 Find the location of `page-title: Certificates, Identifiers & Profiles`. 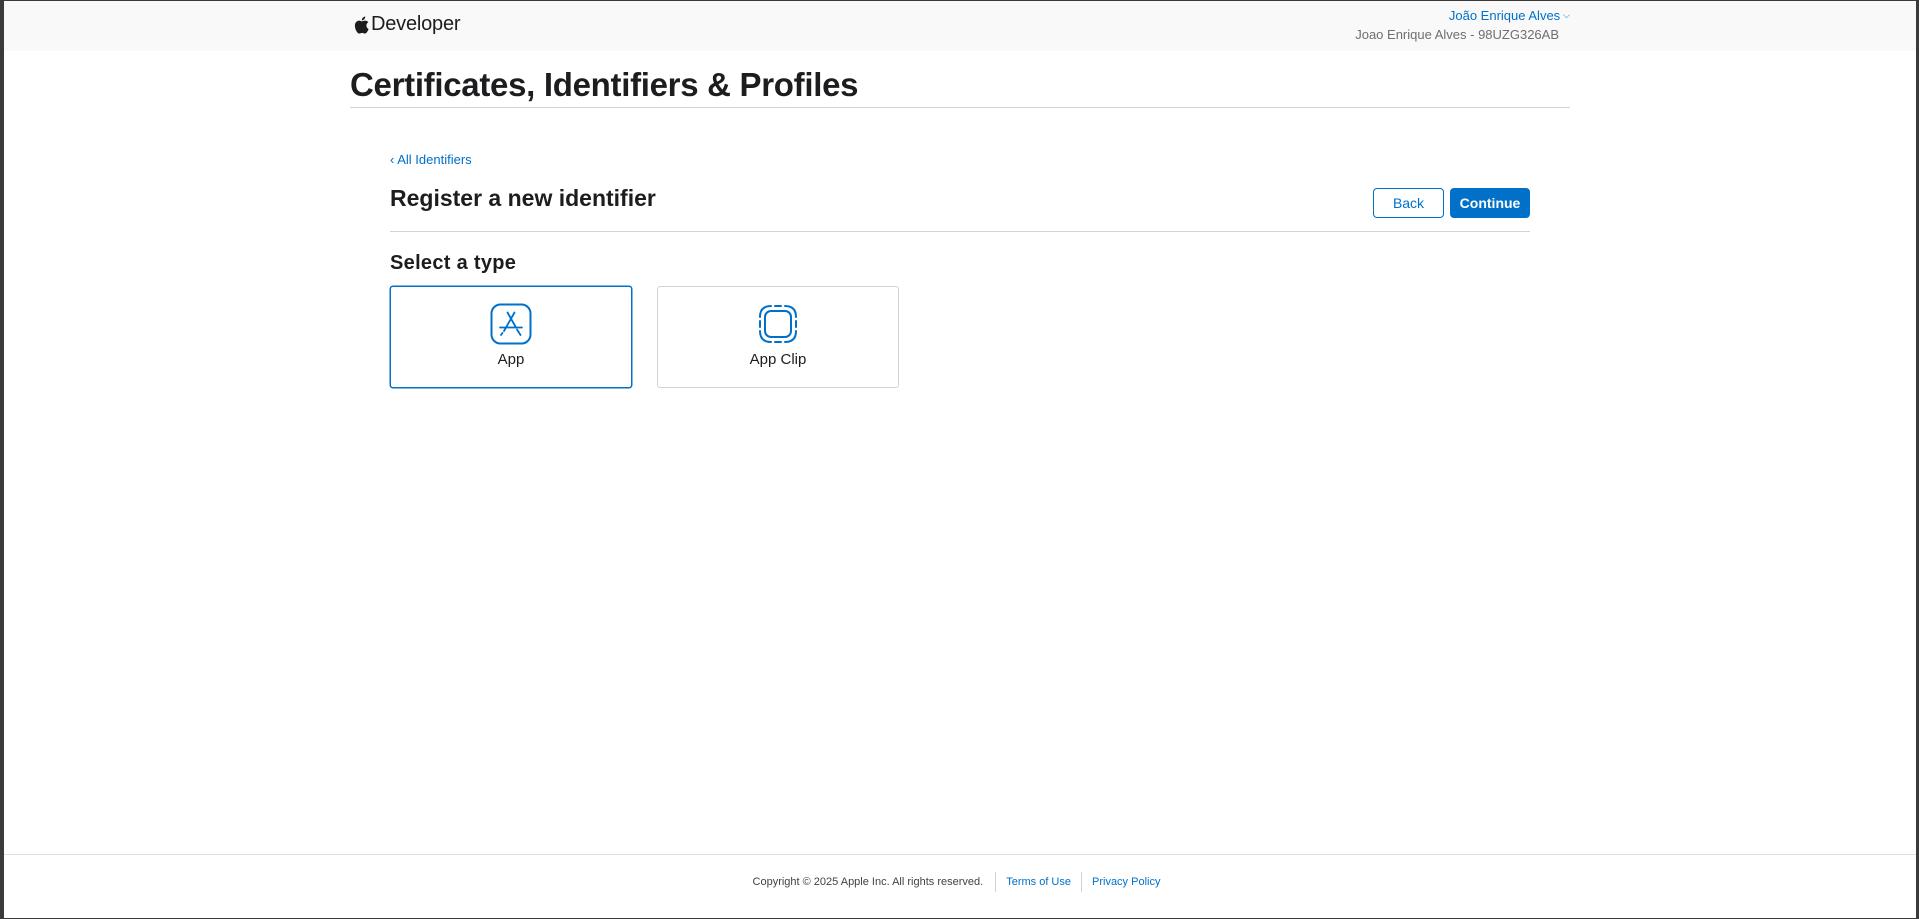

page-title: Certificates, Identifiers & Profiles is located at coordinates (604, 84).